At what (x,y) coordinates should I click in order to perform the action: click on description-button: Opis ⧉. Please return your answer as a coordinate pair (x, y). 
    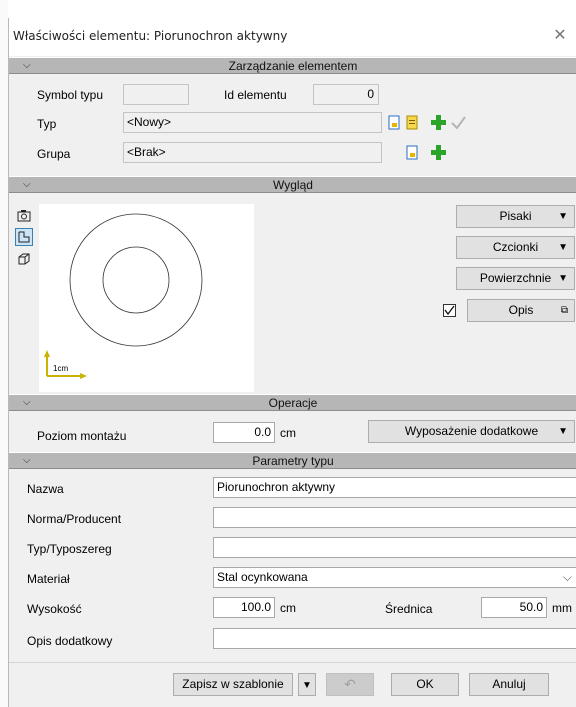
    Looking at the image, I should click on (521, 310).